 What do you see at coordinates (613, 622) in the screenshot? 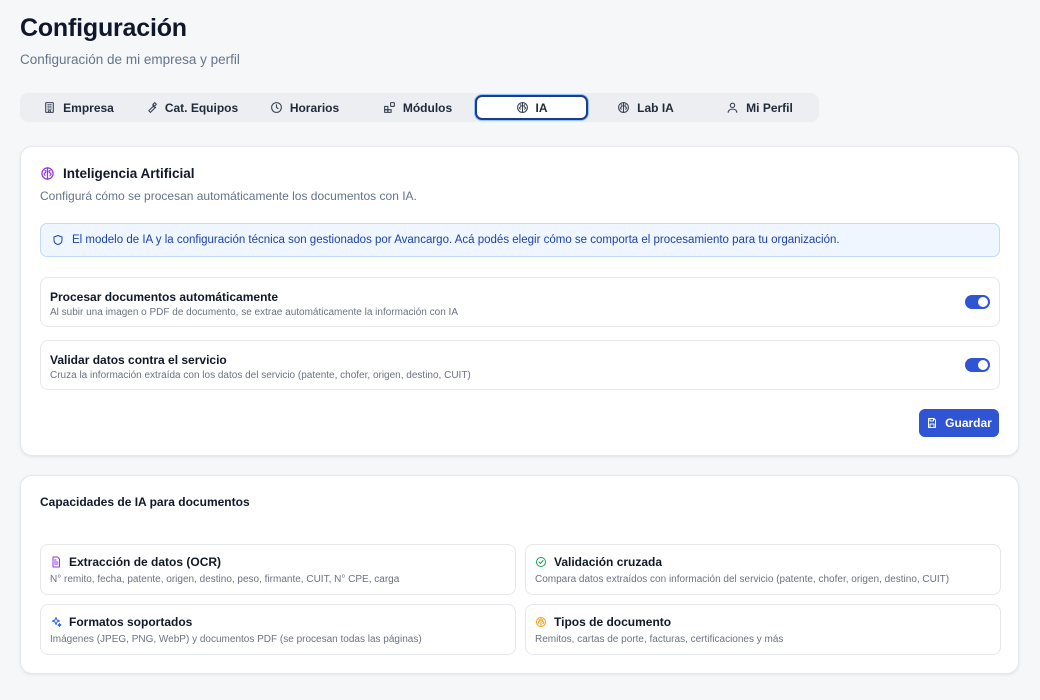
I see `capability-title: Tipos de documento` at bounding box center [613, 622].